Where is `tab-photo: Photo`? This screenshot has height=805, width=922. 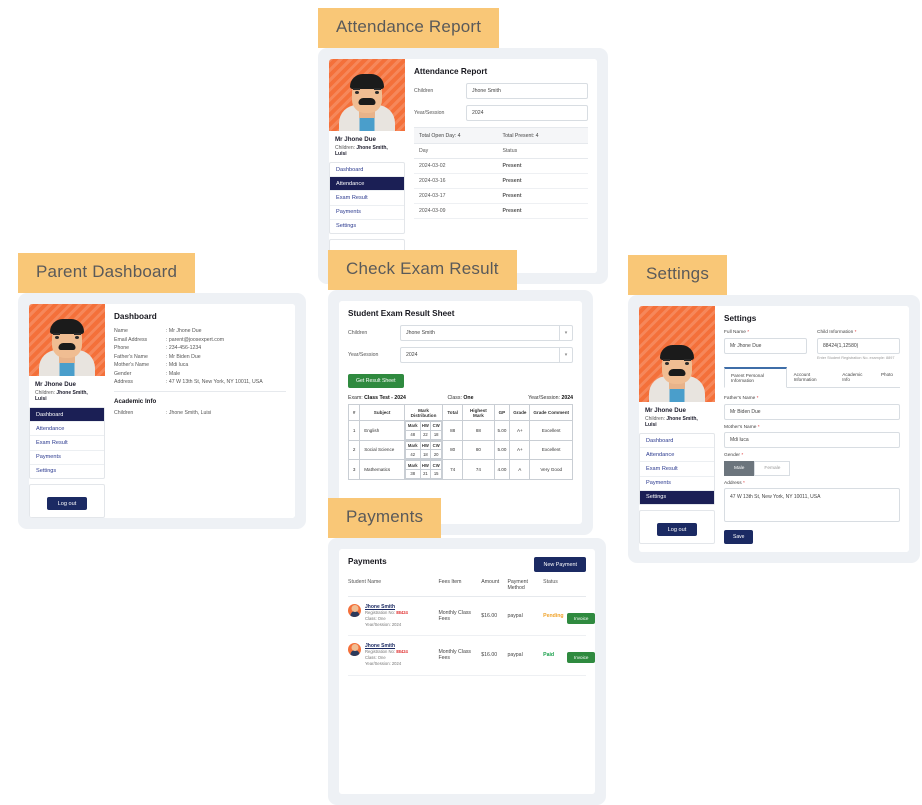 tab-photo: Photo is located at coordinates (887, 377).